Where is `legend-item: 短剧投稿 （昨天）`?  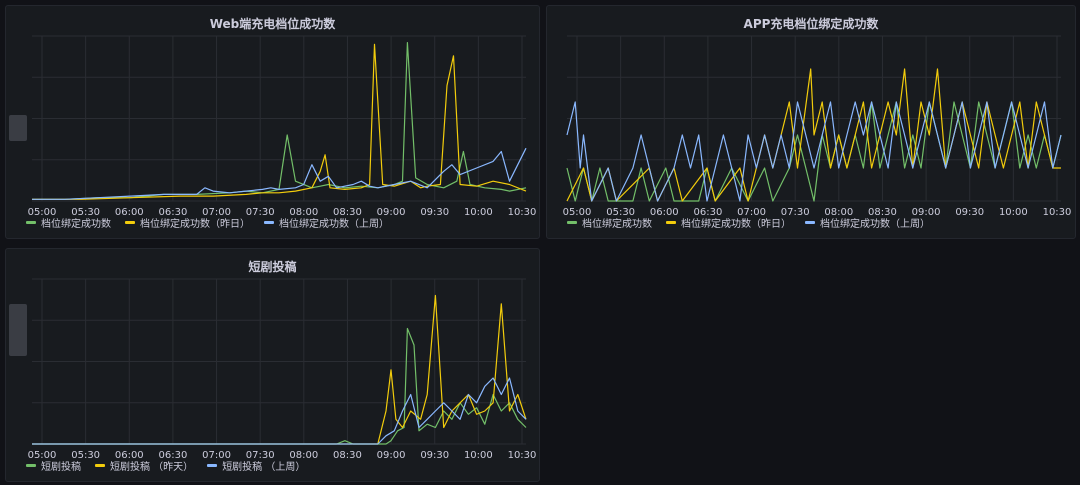
legend-item: 短剧投稿 （昨天） is located at coordinates (144, 465).